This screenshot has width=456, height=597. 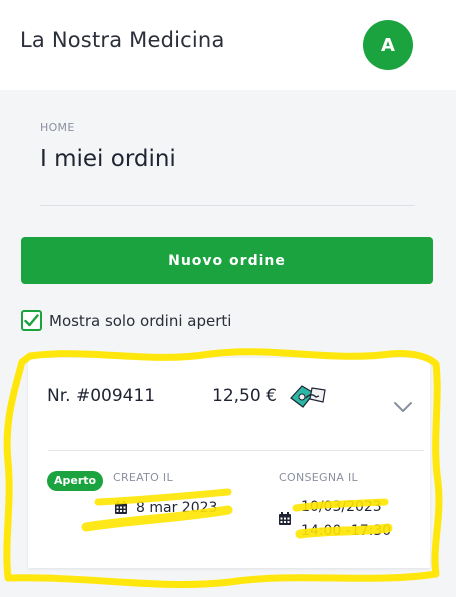 I want to click on delivery-label: CONSEGNA IL, so click(x=318, y=477).